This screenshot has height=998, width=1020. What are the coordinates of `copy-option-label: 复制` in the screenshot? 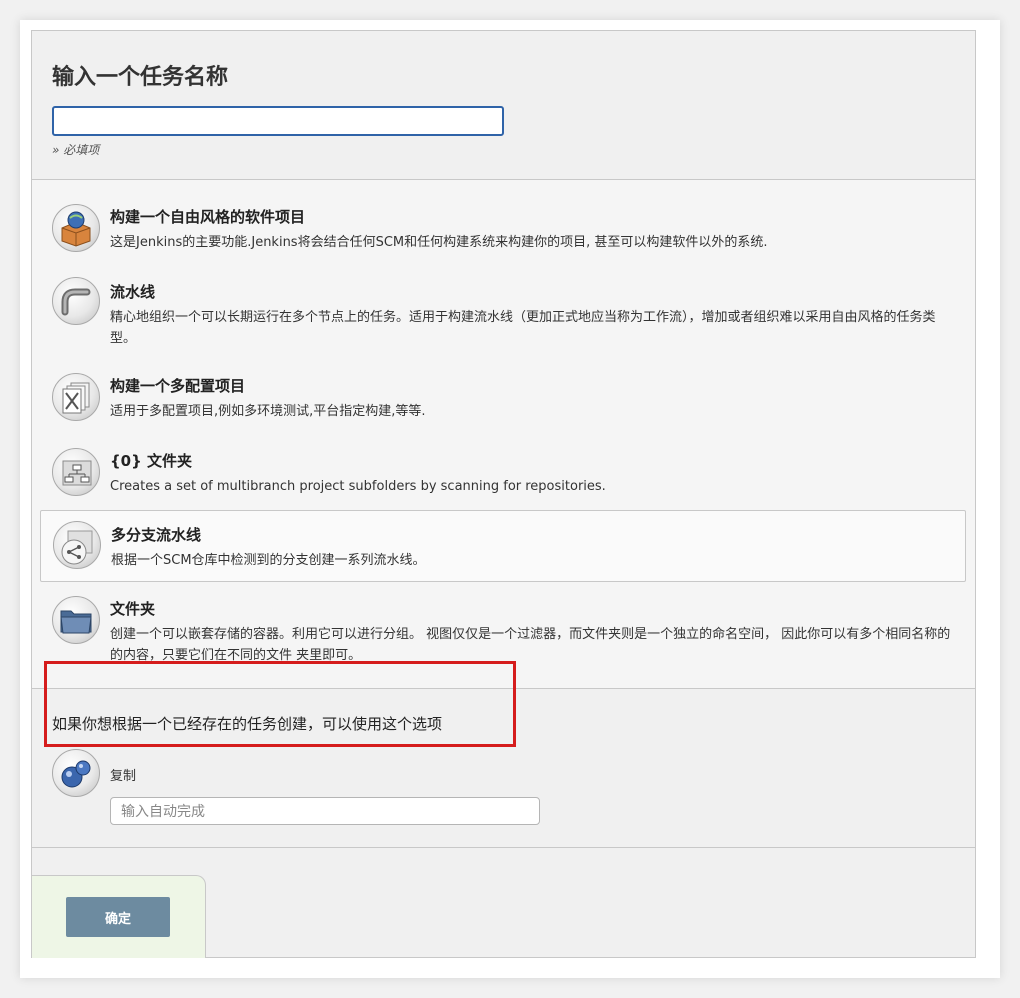 It's located at (123, 776).